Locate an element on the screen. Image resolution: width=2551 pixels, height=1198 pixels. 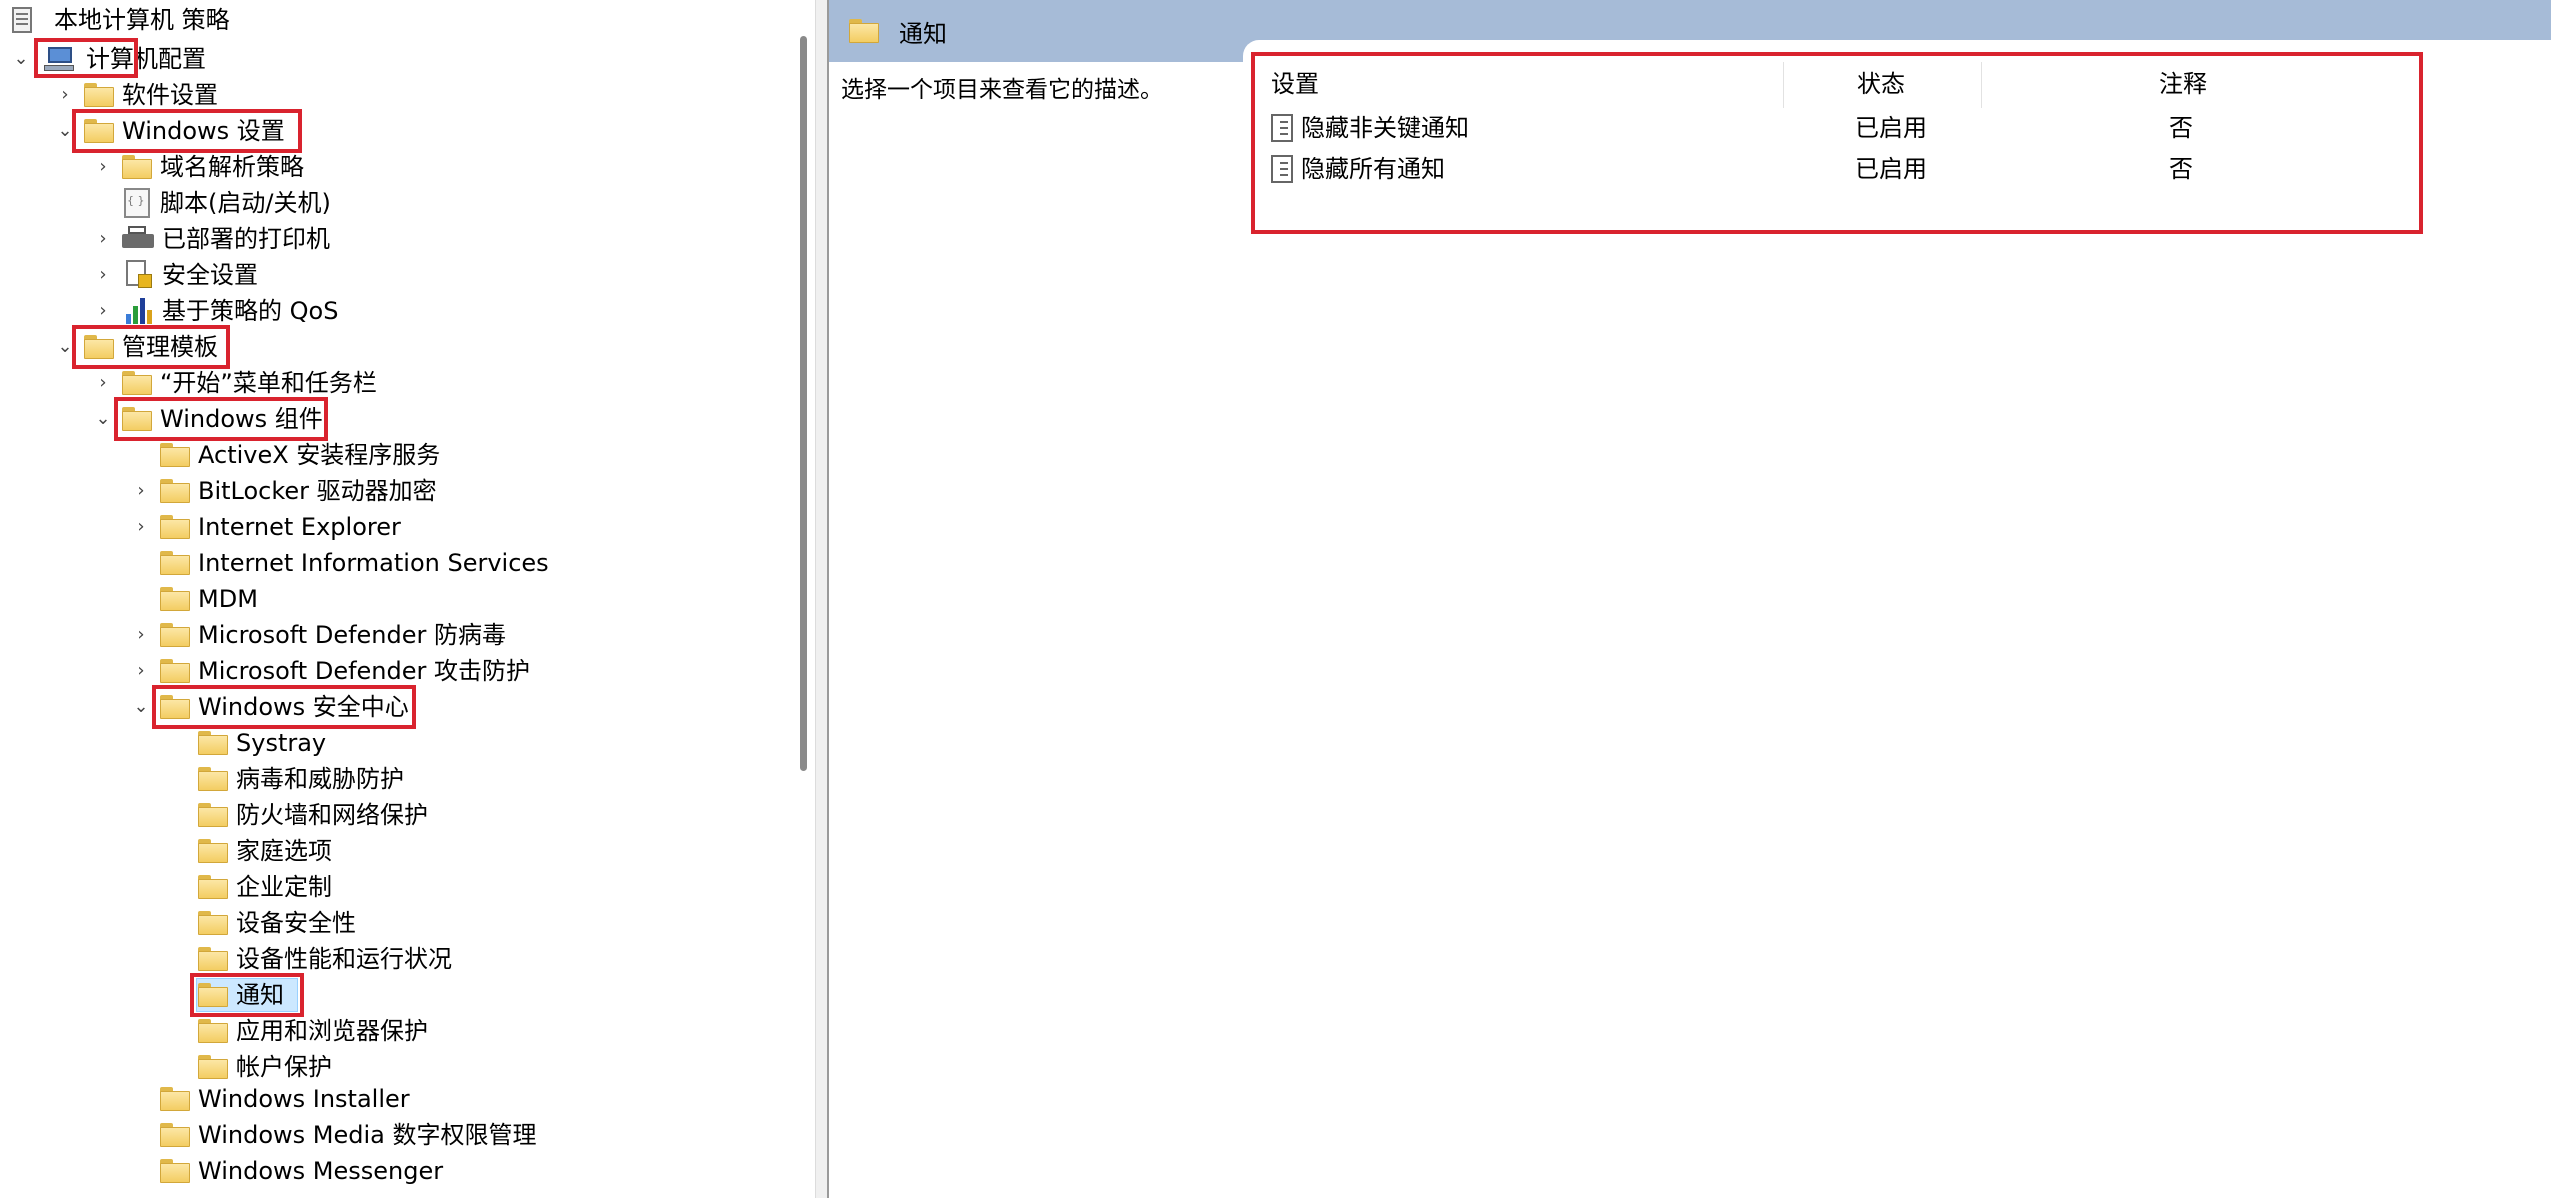
list-item: 隐藏所有通知 已启用 否 is located at coordinates (1855, 169).